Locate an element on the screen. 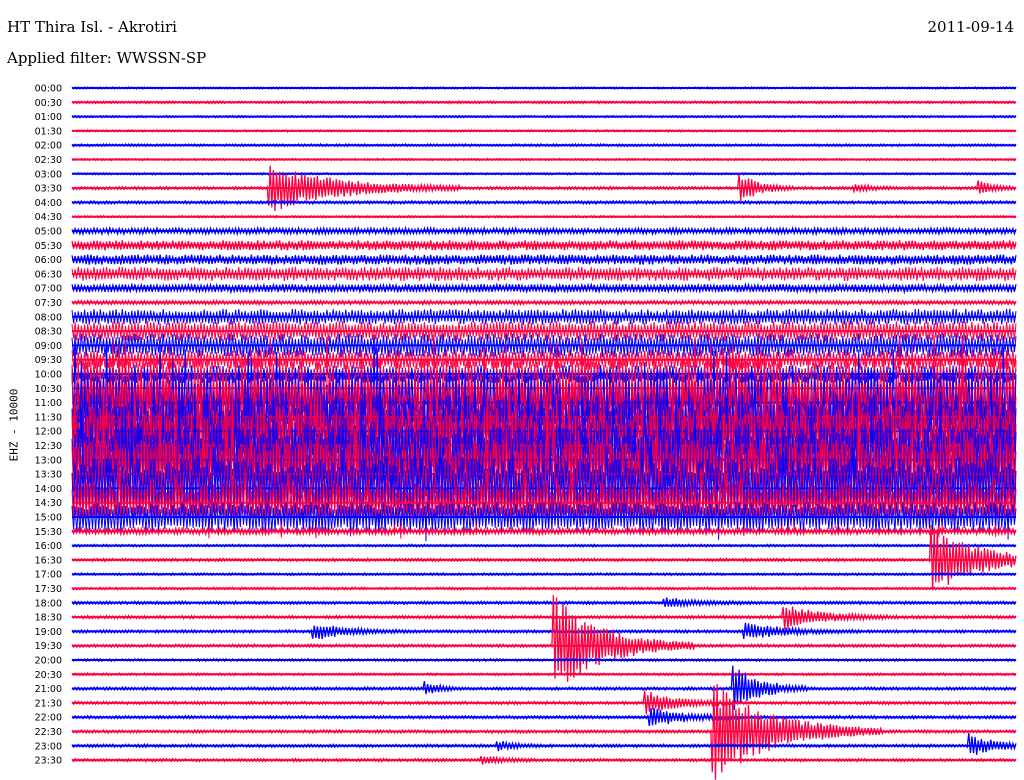  time-label: 22:00 is located at coordinates (48, 718).